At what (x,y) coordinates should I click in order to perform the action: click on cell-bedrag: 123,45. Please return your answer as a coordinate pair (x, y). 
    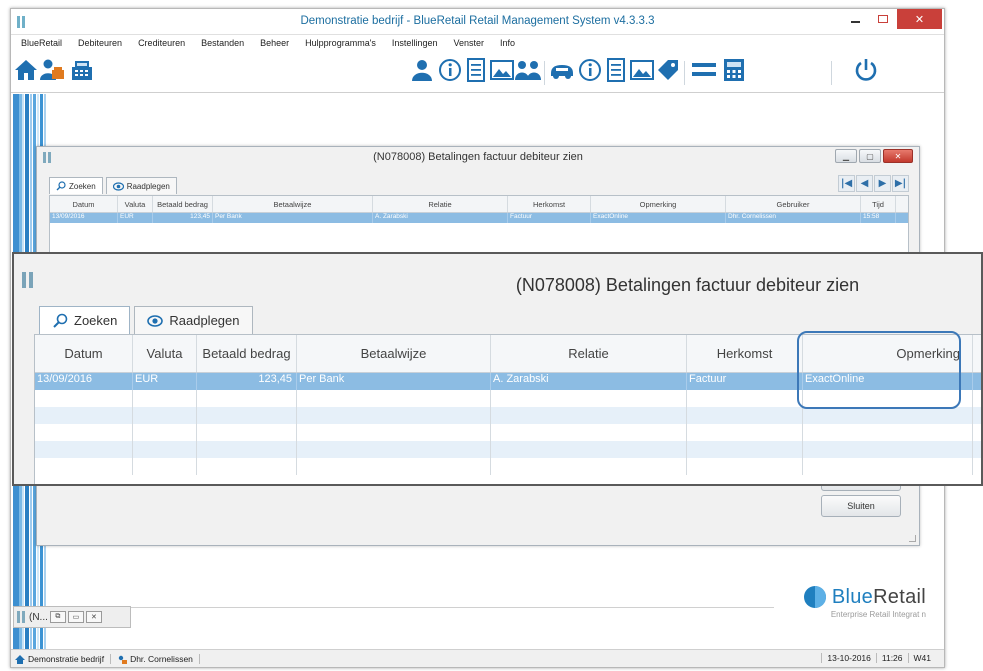
    Looking at the image, I should click on (247, 381).